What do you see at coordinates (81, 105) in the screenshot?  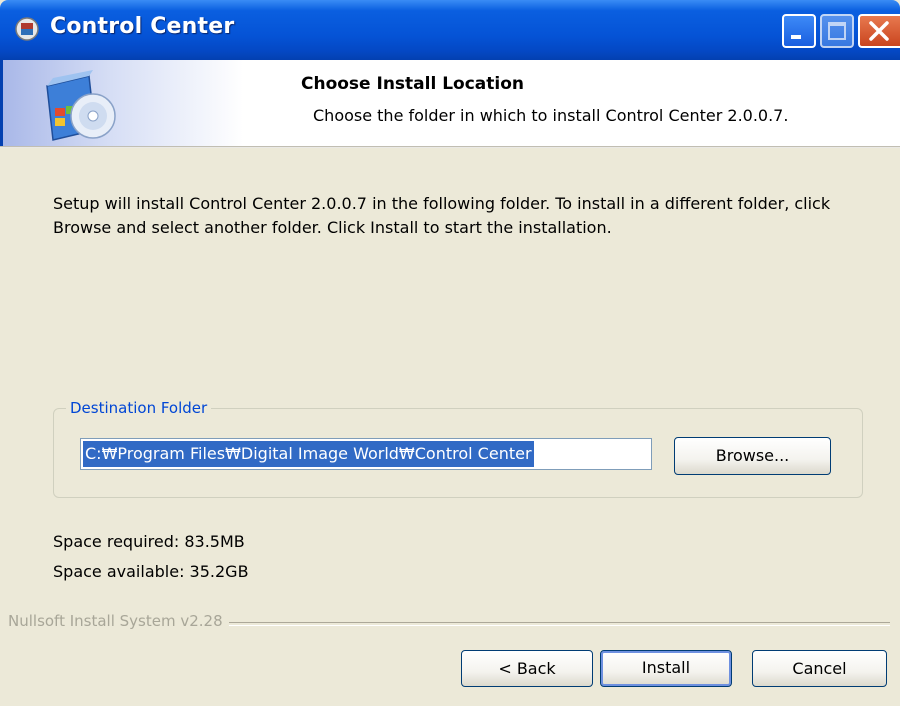 I see `install-disc-box-icon` at bounding box center [81, 105].